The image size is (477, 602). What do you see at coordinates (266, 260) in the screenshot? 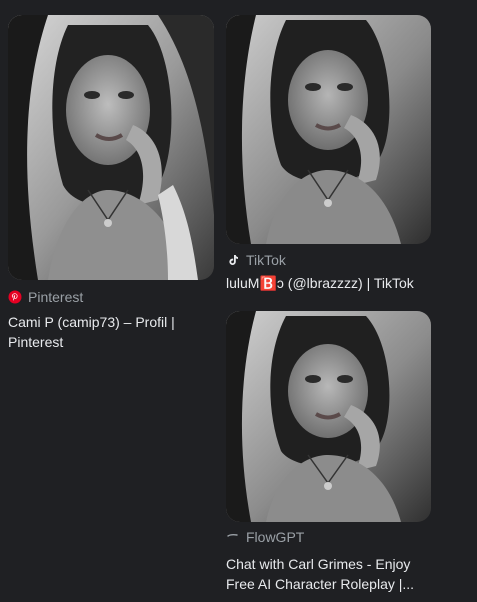
I see `source-label: TikTok` at bounding box center [266, 260].